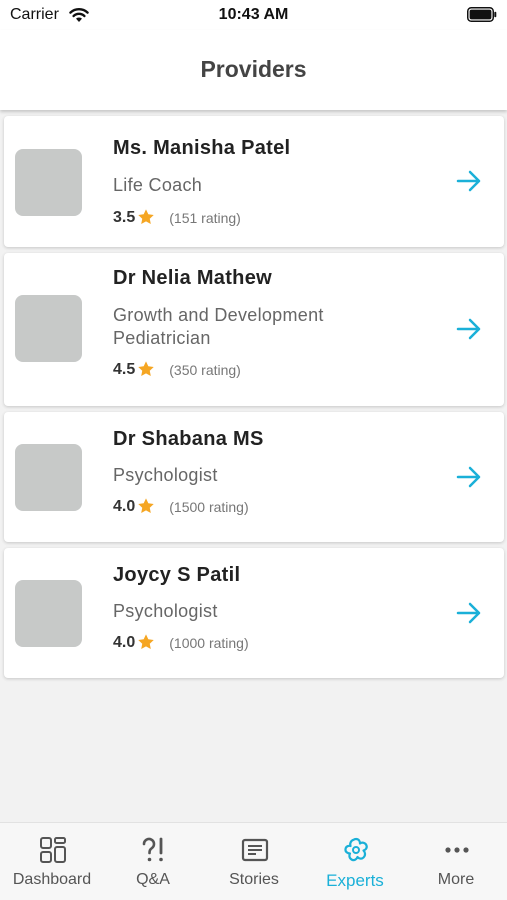 The height and width of the screenshot is (900, 507). I want to click on tab-label: Dashboard, so click(52, 879).